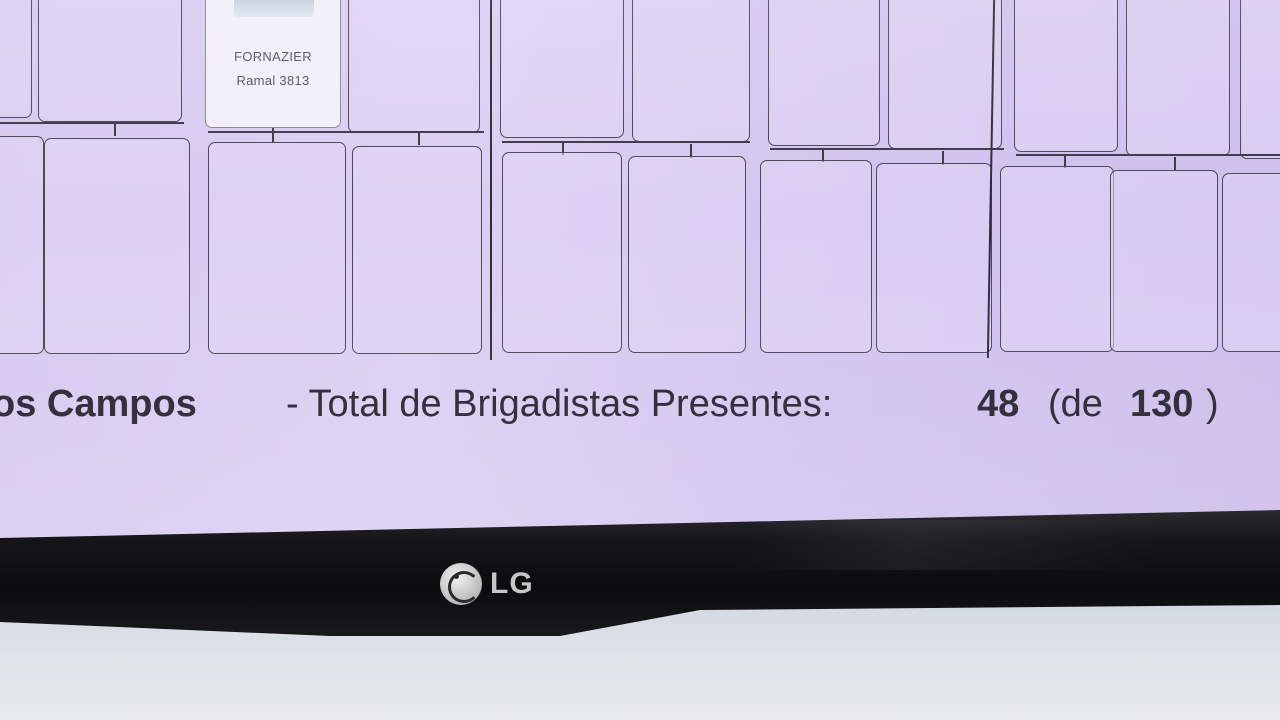 The image size is (1280, 720). I want to click on total-count: 130, so click(1162, 404).